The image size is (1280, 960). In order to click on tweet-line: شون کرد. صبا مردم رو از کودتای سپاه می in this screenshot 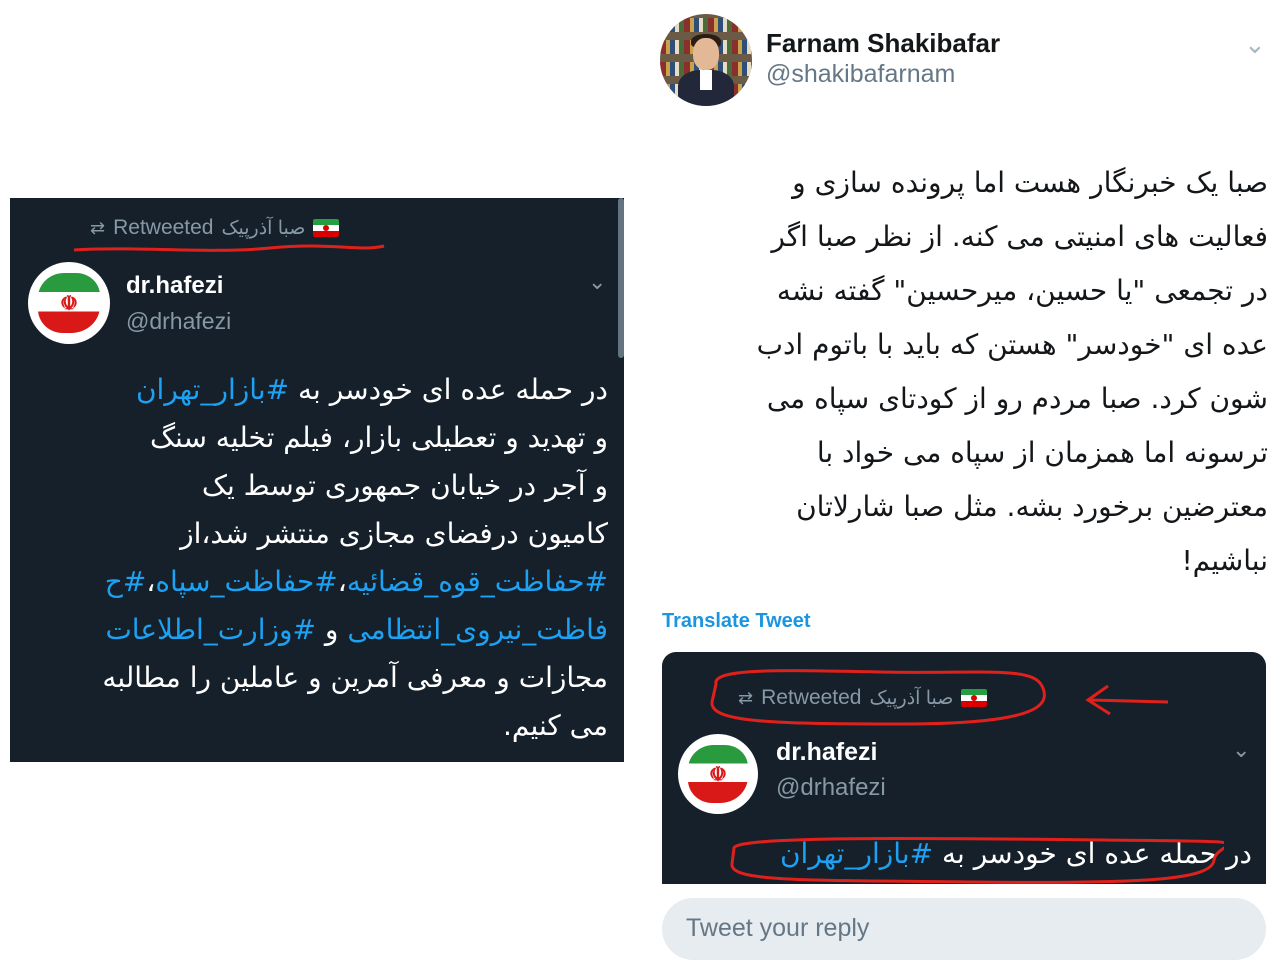, I will do `click(1017, 398)`.